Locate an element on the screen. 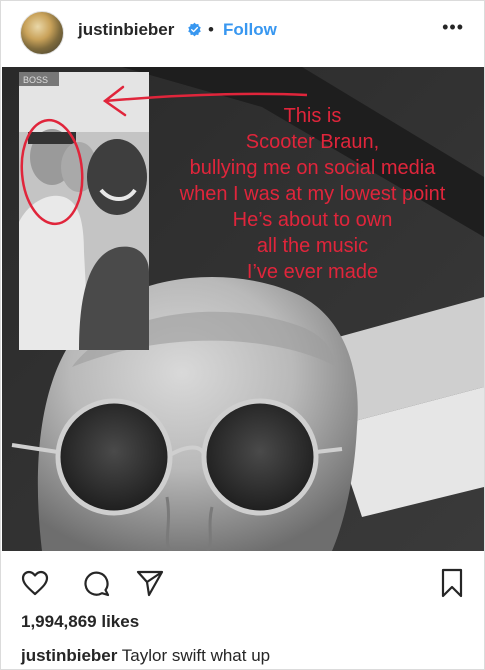 The image size is (485, 670). inset-boss-sign: BOSS is located at coordinates (35, 80).